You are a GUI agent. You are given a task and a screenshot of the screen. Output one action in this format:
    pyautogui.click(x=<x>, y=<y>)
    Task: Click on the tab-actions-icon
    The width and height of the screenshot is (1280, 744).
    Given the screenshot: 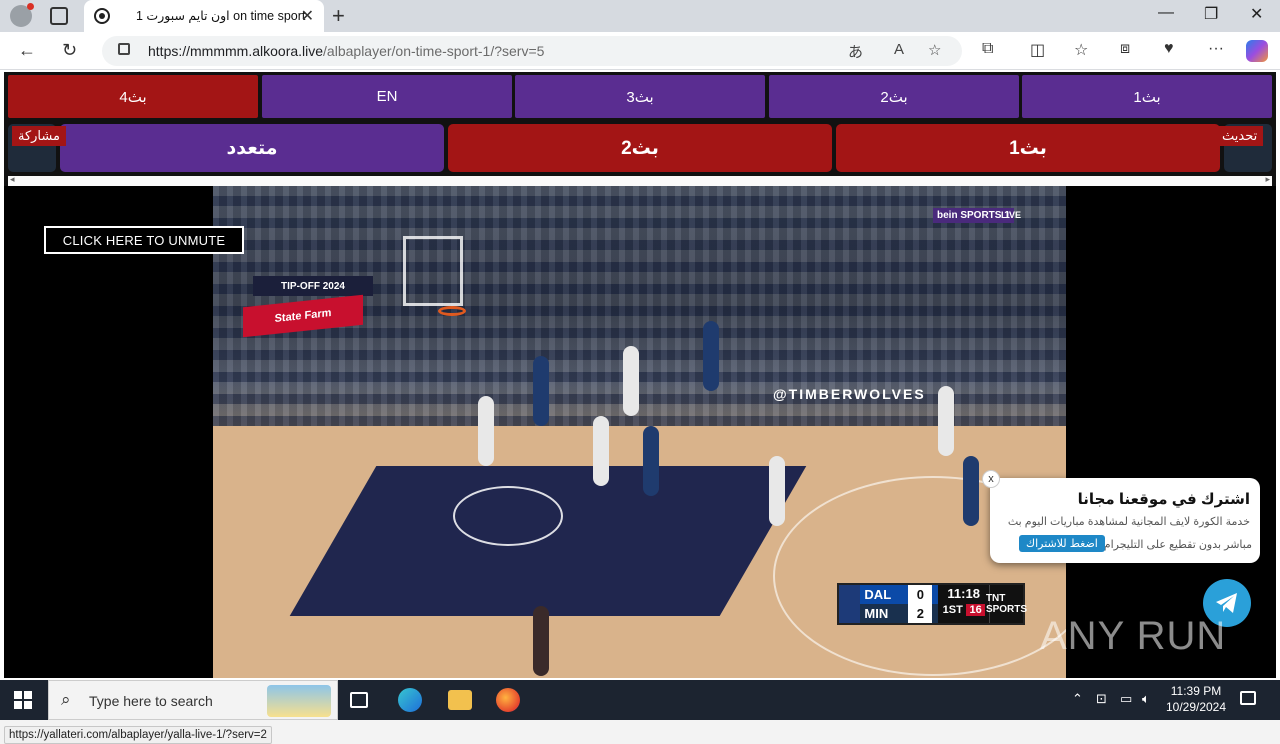 What is the action you would take?
    pyautogui.click(x=59, y=16)
    